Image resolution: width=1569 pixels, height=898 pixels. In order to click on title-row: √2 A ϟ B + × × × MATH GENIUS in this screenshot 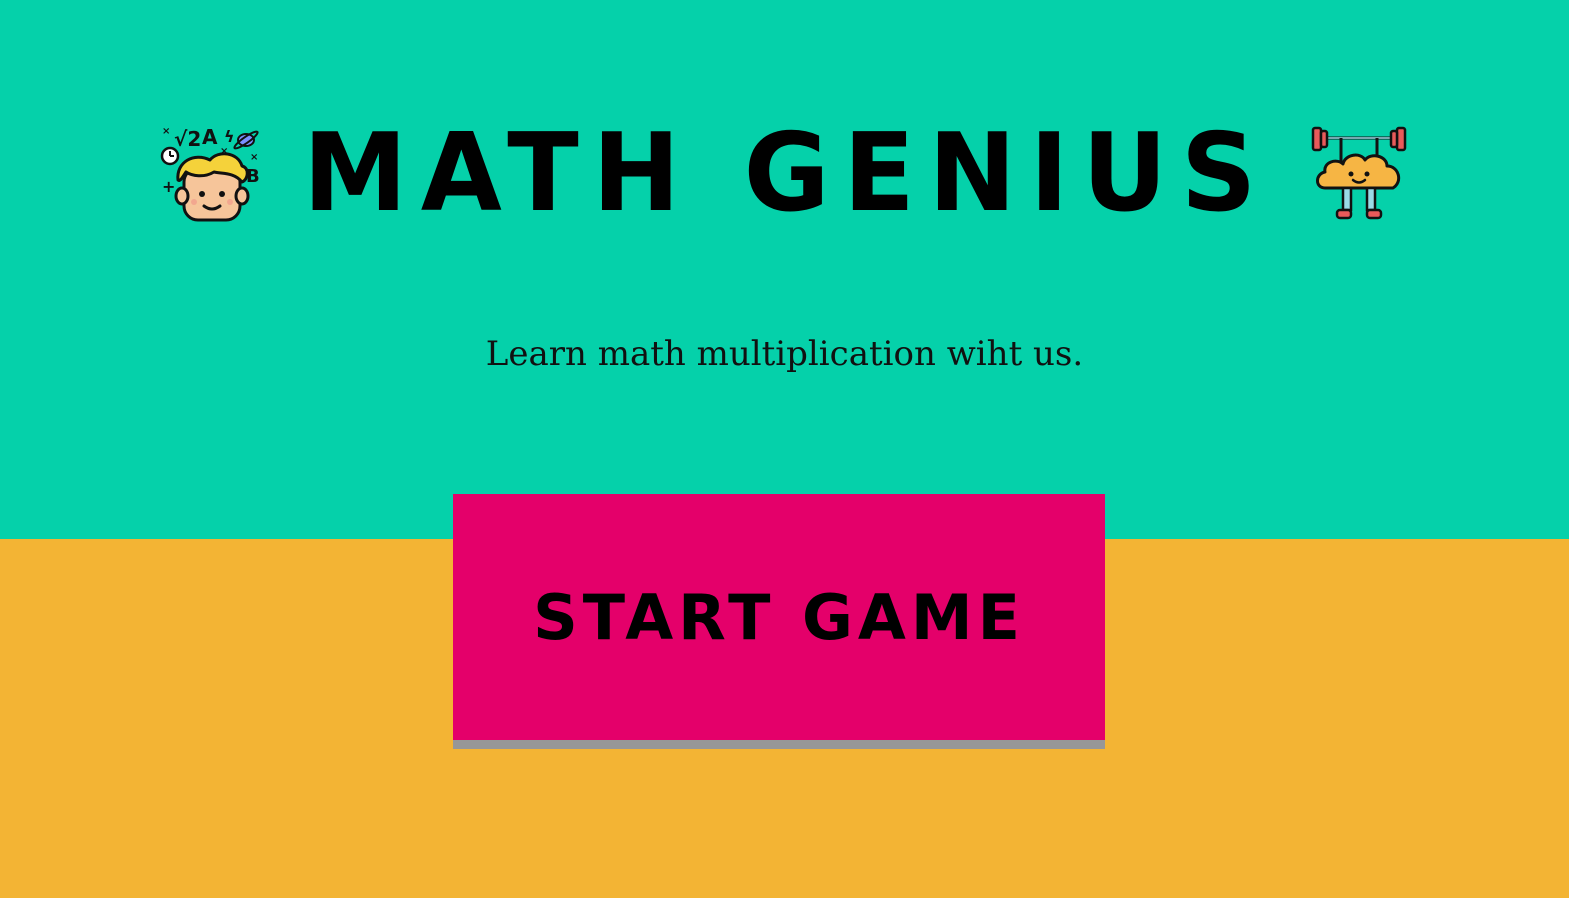, I will do `click(784, 174)`.